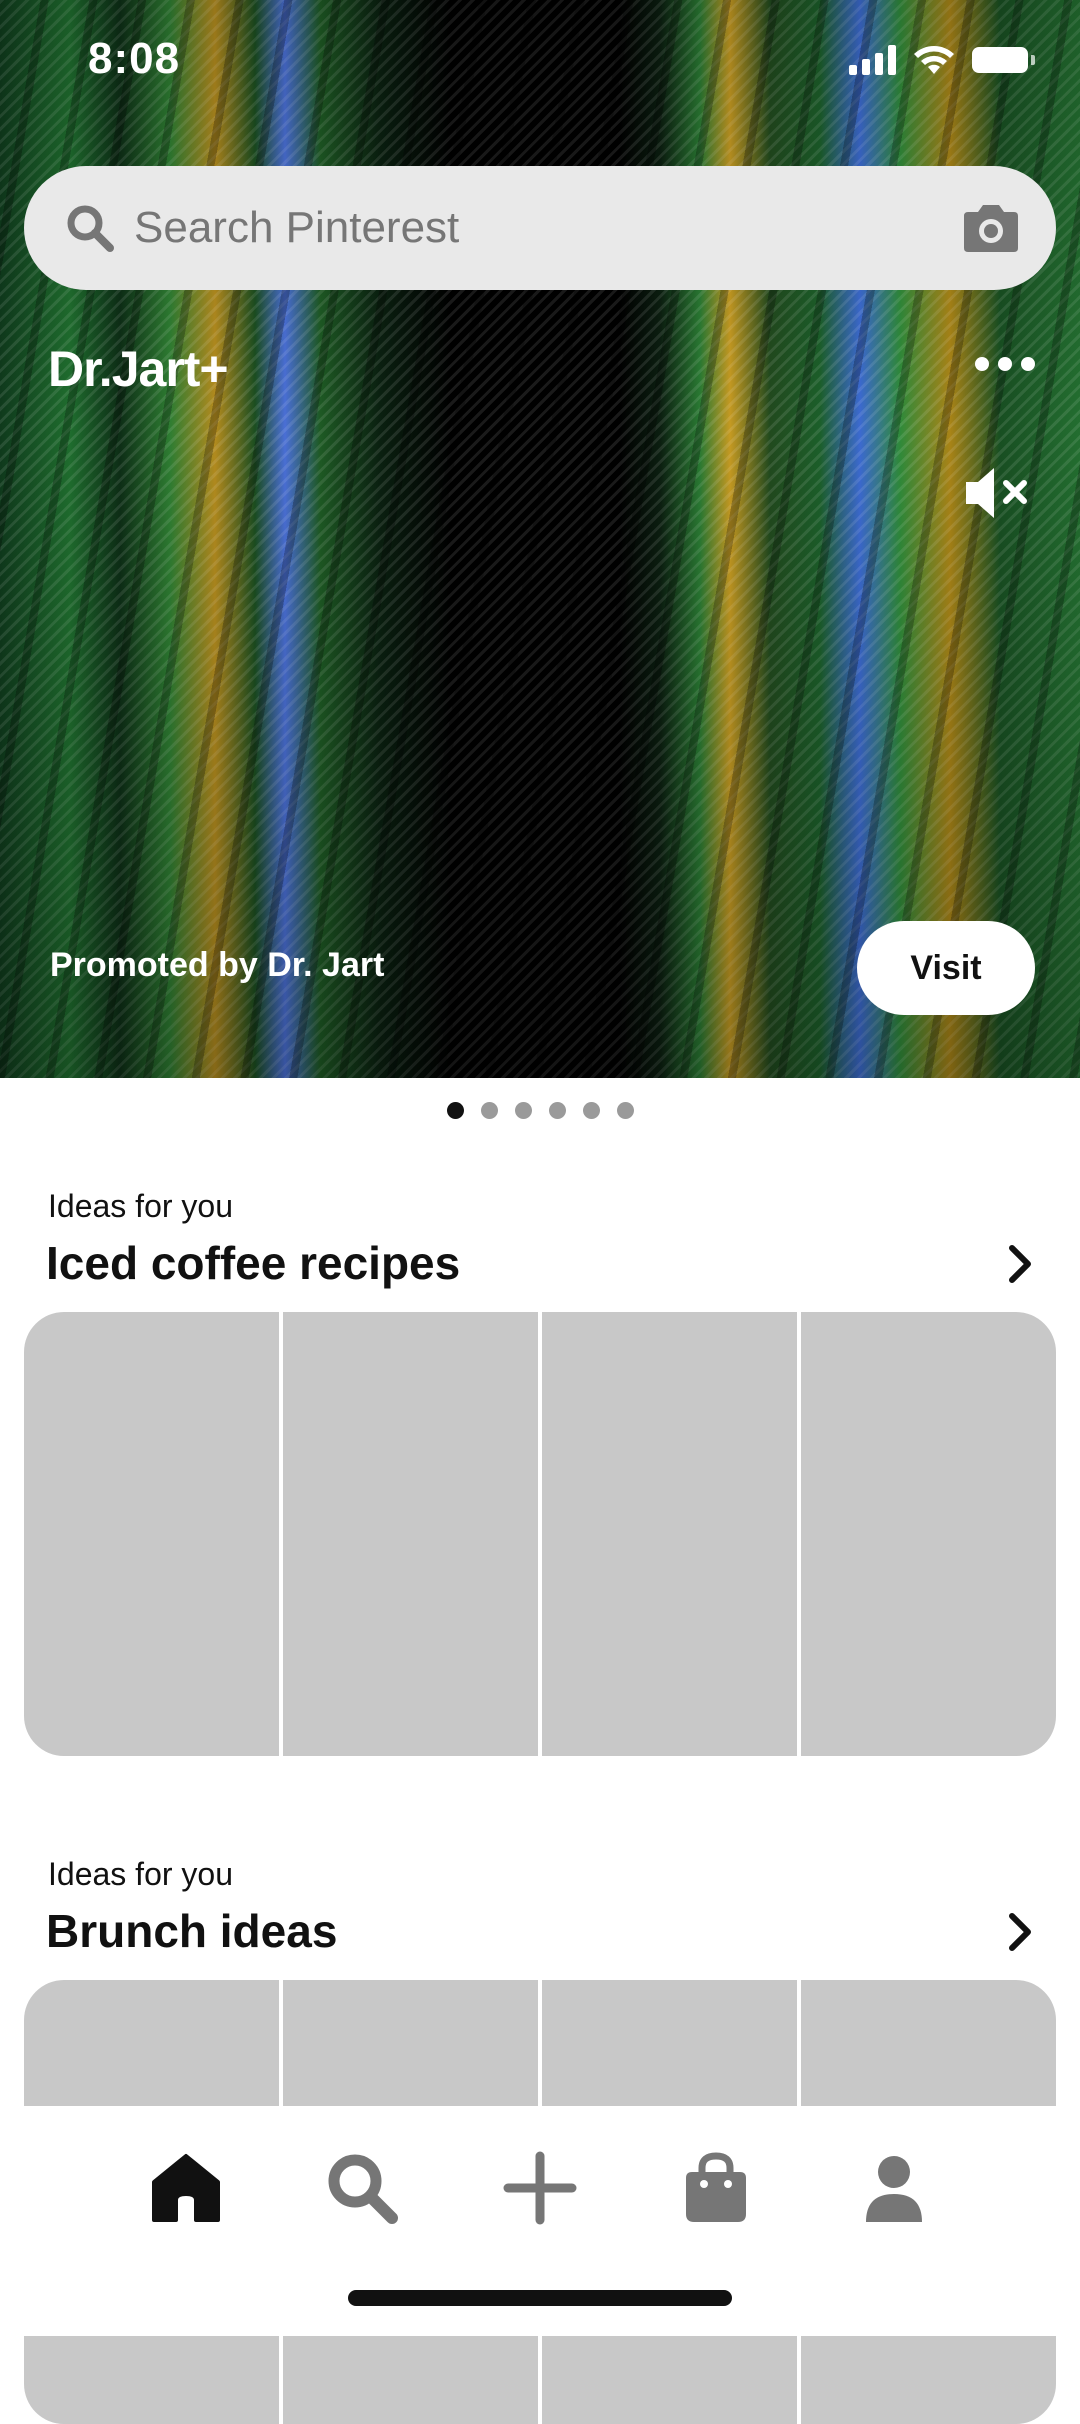  I want to click on visit-button: Visit, so click(946, 968).